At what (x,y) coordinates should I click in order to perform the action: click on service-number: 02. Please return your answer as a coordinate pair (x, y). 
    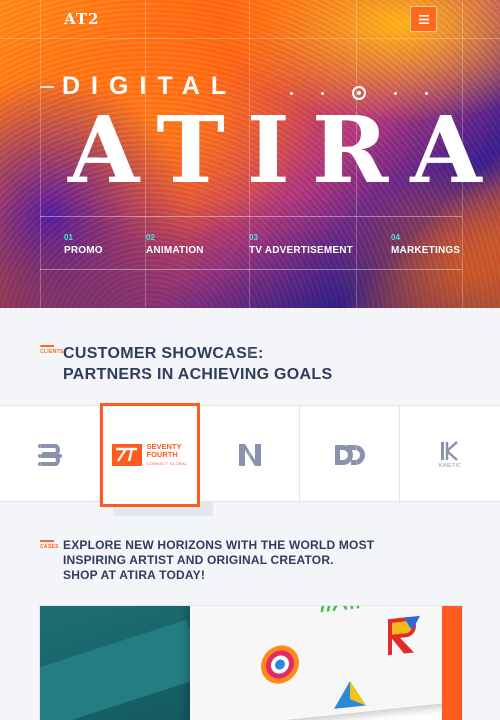
    Looking at the image, I should click on (150, 237).